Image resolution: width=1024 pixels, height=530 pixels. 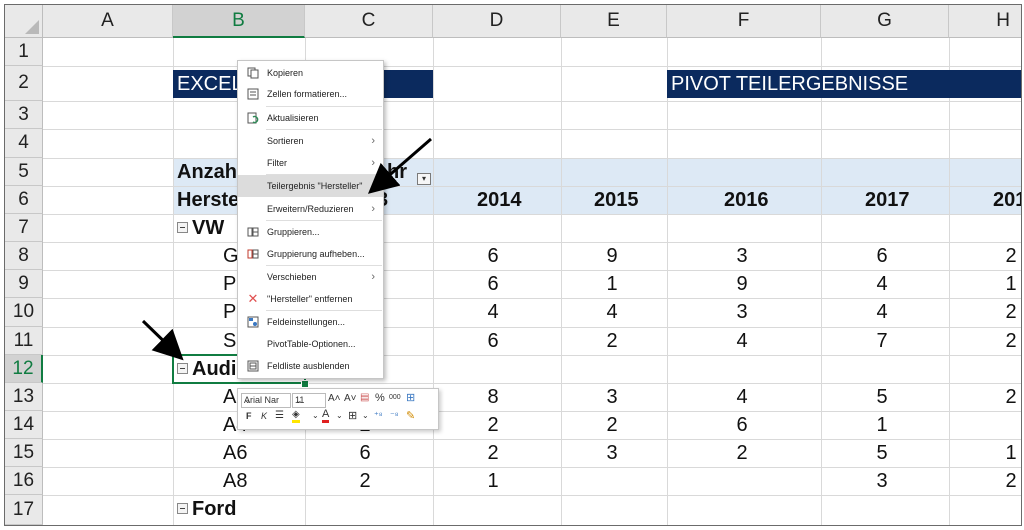 What do you see at coordinates (162, 340) in the screenshot?
I see `arrow-to-audi-cell` at bounding box center [162, 340].